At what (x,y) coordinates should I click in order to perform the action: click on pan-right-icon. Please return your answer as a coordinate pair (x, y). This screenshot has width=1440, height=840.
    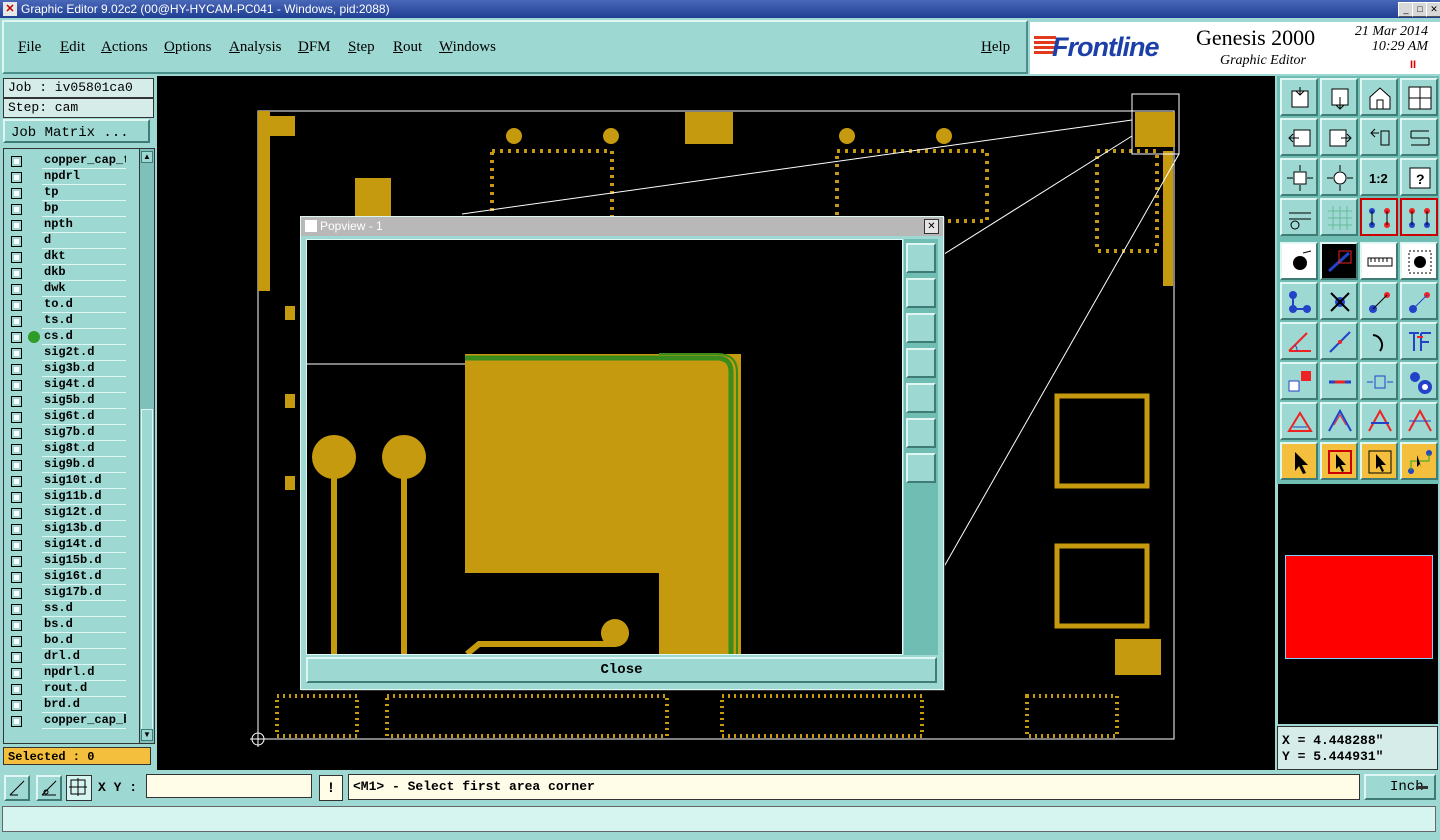
    Looking at the image, I should click on (1339, 137).